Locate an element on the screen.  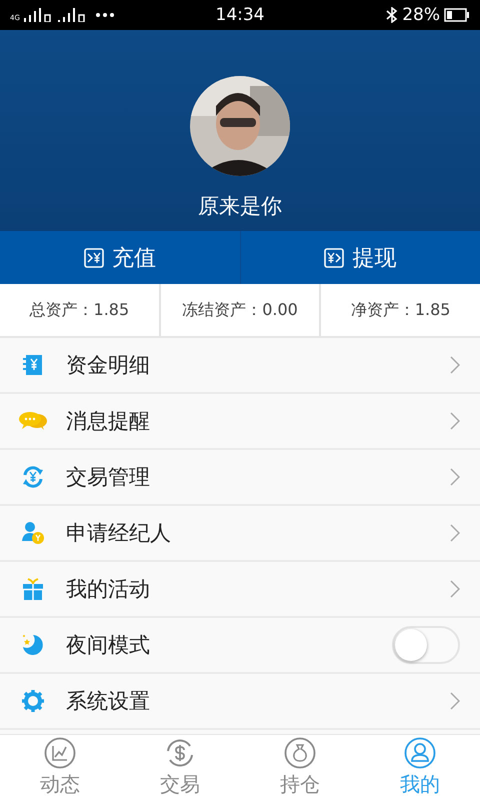
asset-stat: 冻结资产：0.00 is located at coordinates (239, 310).